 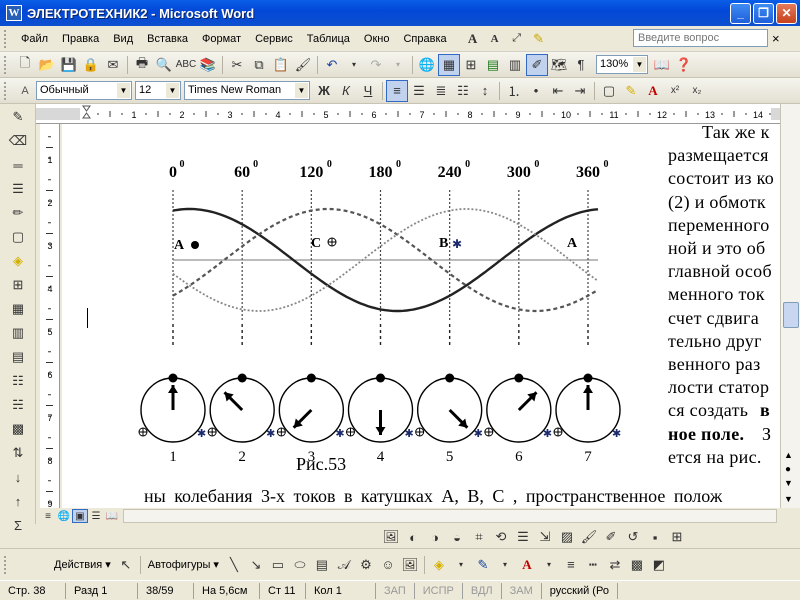 I want to click on spelling-icon: ABC, so click(x=186, y=65).